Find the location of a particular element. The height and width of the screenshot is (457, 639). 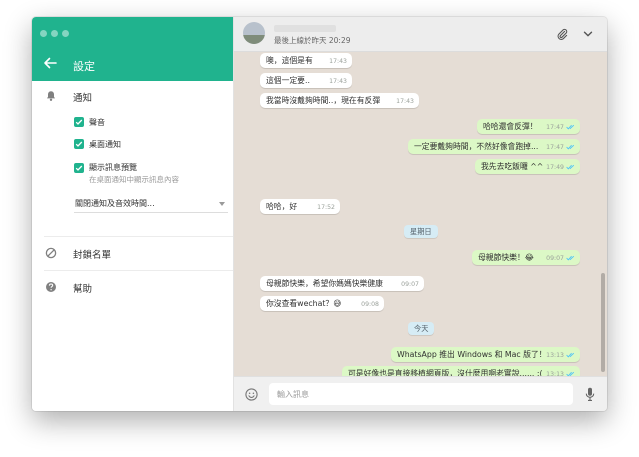

date-divider: 今天 is located at coordinates (421, 328).